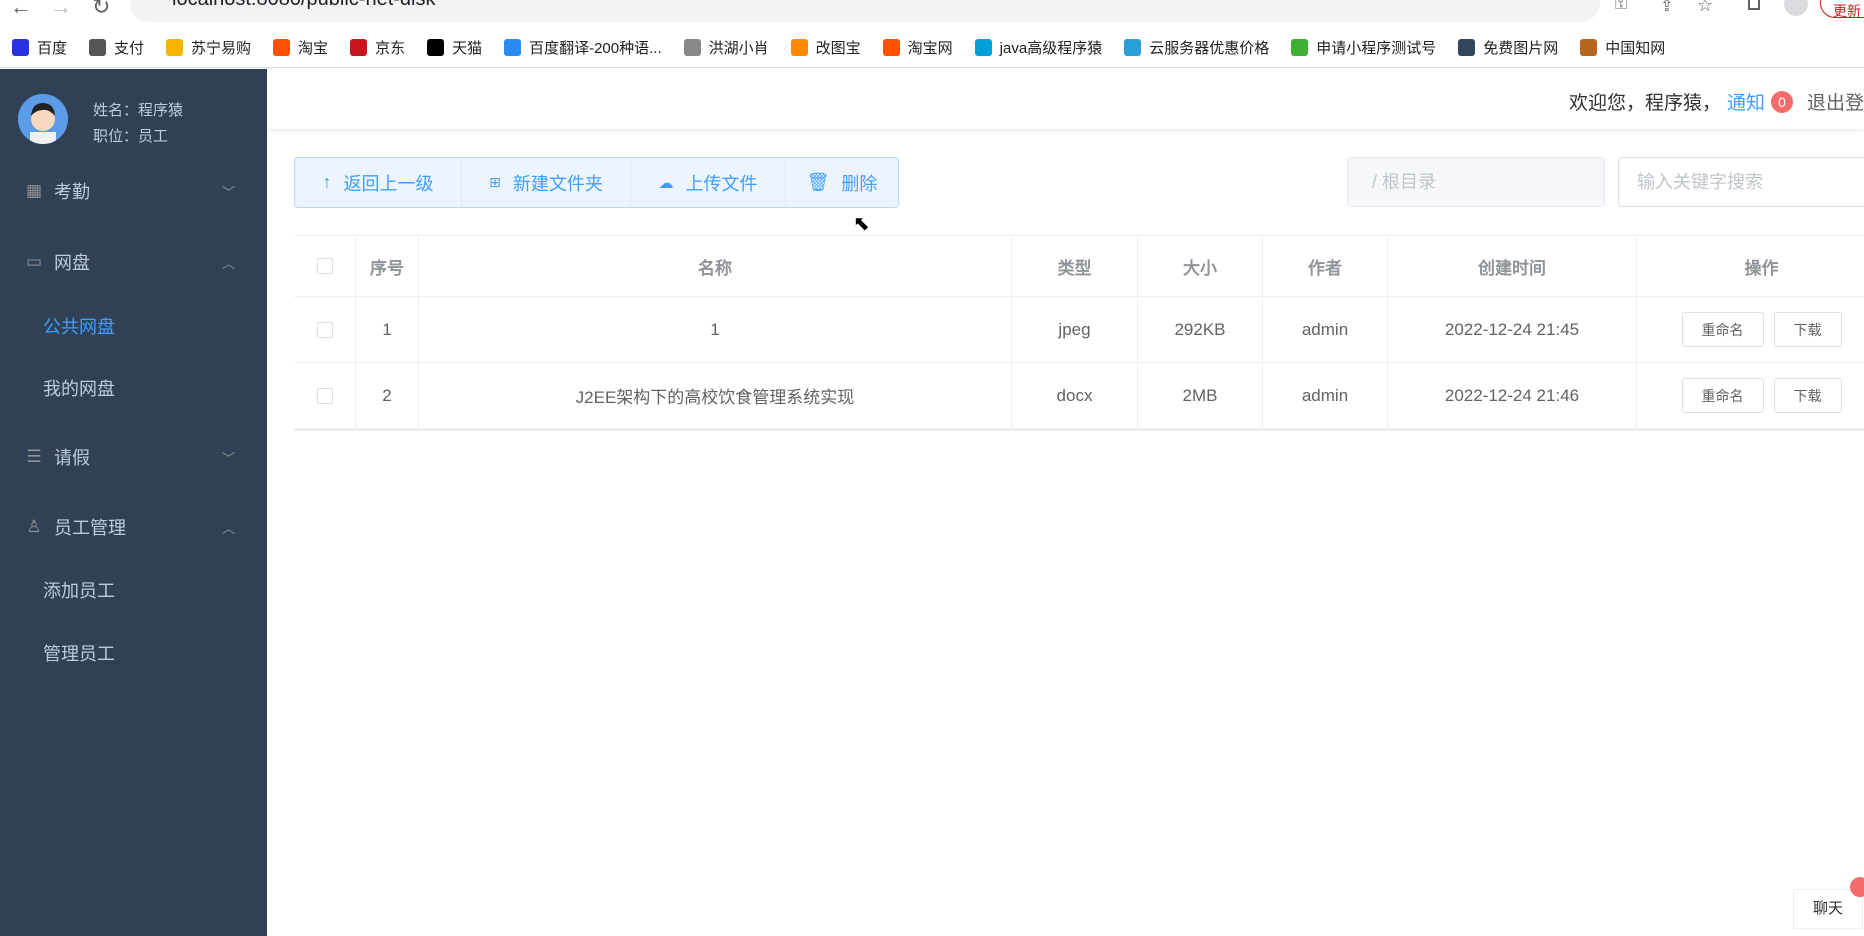 Image resolution: width=1864 pixels, height=936 pixels. What do you see at coordinates (1828, 909) in the screenshot?
I see `chat-button: 聊天` at bounding box center [1828, 909].